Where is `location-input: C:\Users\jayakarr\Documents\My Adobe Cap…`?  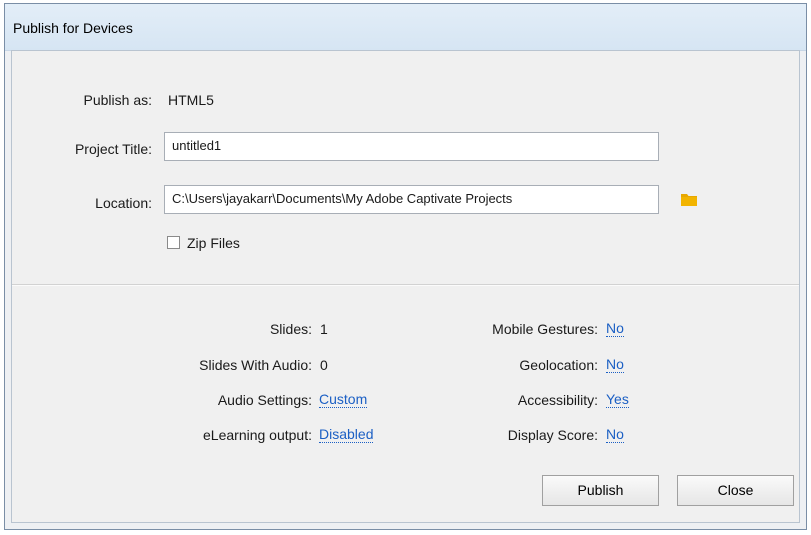
location-input: C:\Users\jayakarr\Documents\My Adobe Cap… is located at coordinates (411, 199).